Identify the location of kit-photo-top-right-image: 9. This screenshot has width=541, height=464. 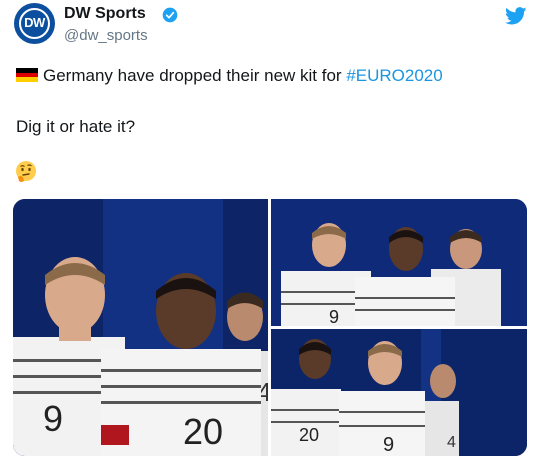
(399, 262).